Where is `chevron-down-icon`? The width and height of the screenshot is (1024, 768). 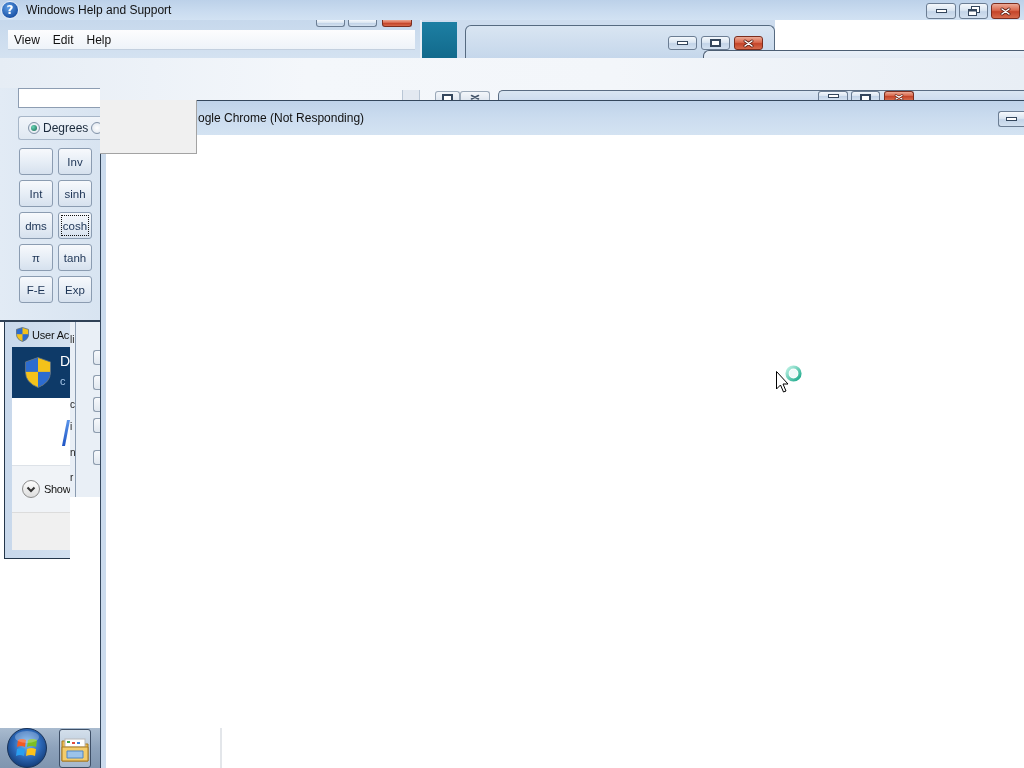
chevron-down-icon is located at coordinates (31, 489).